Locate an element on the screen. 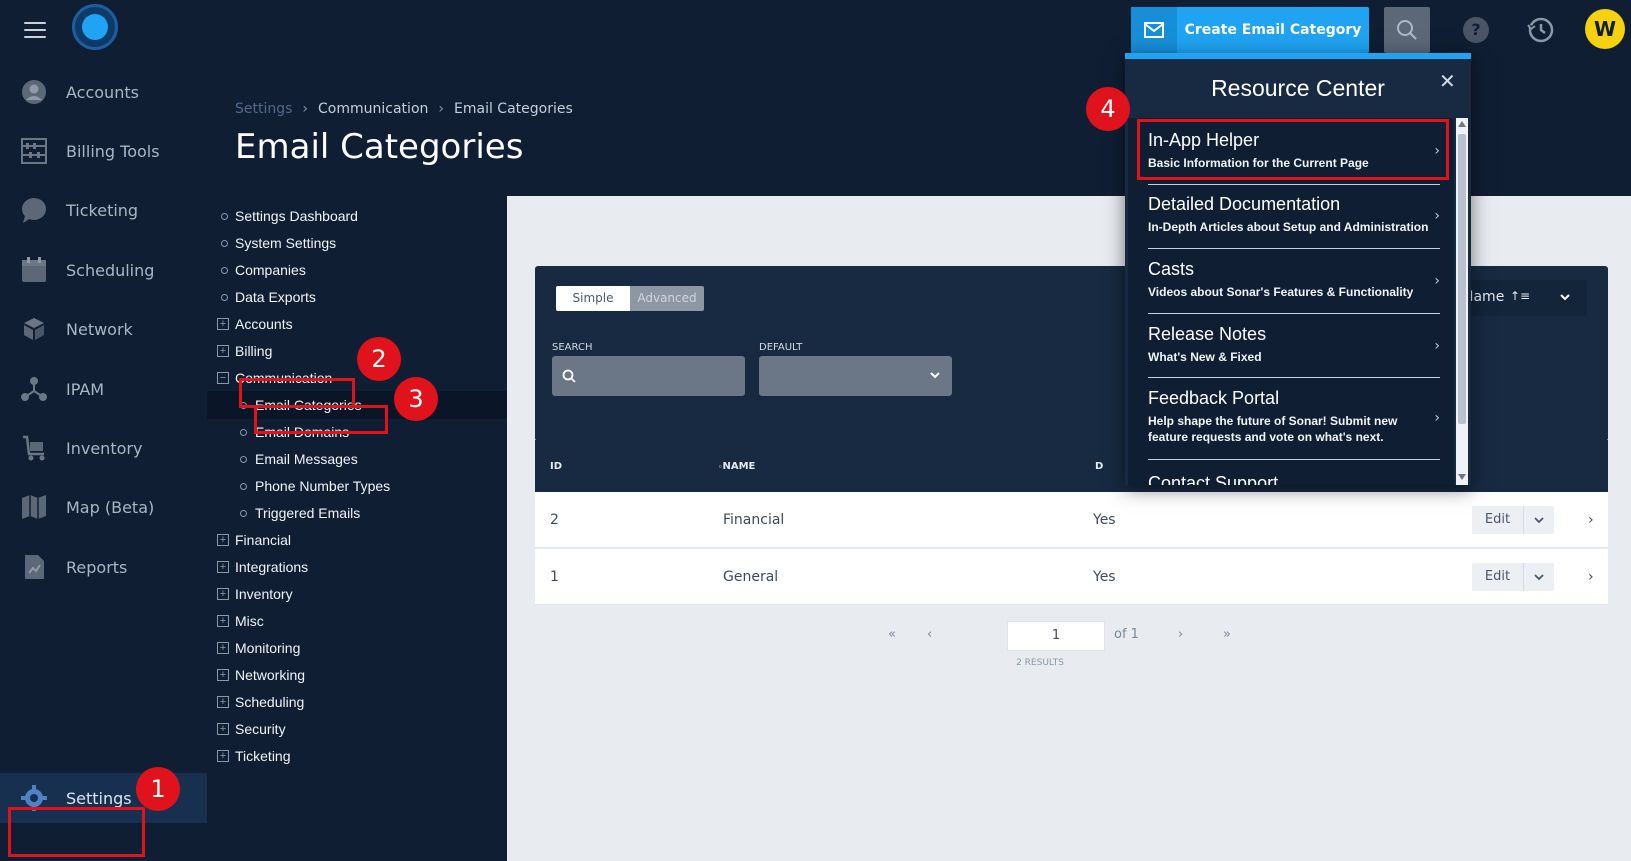 The height and width of the screenshot is (861, 1631). nav-item-ticketing: Ticketing is located at coordinates (103, 210).